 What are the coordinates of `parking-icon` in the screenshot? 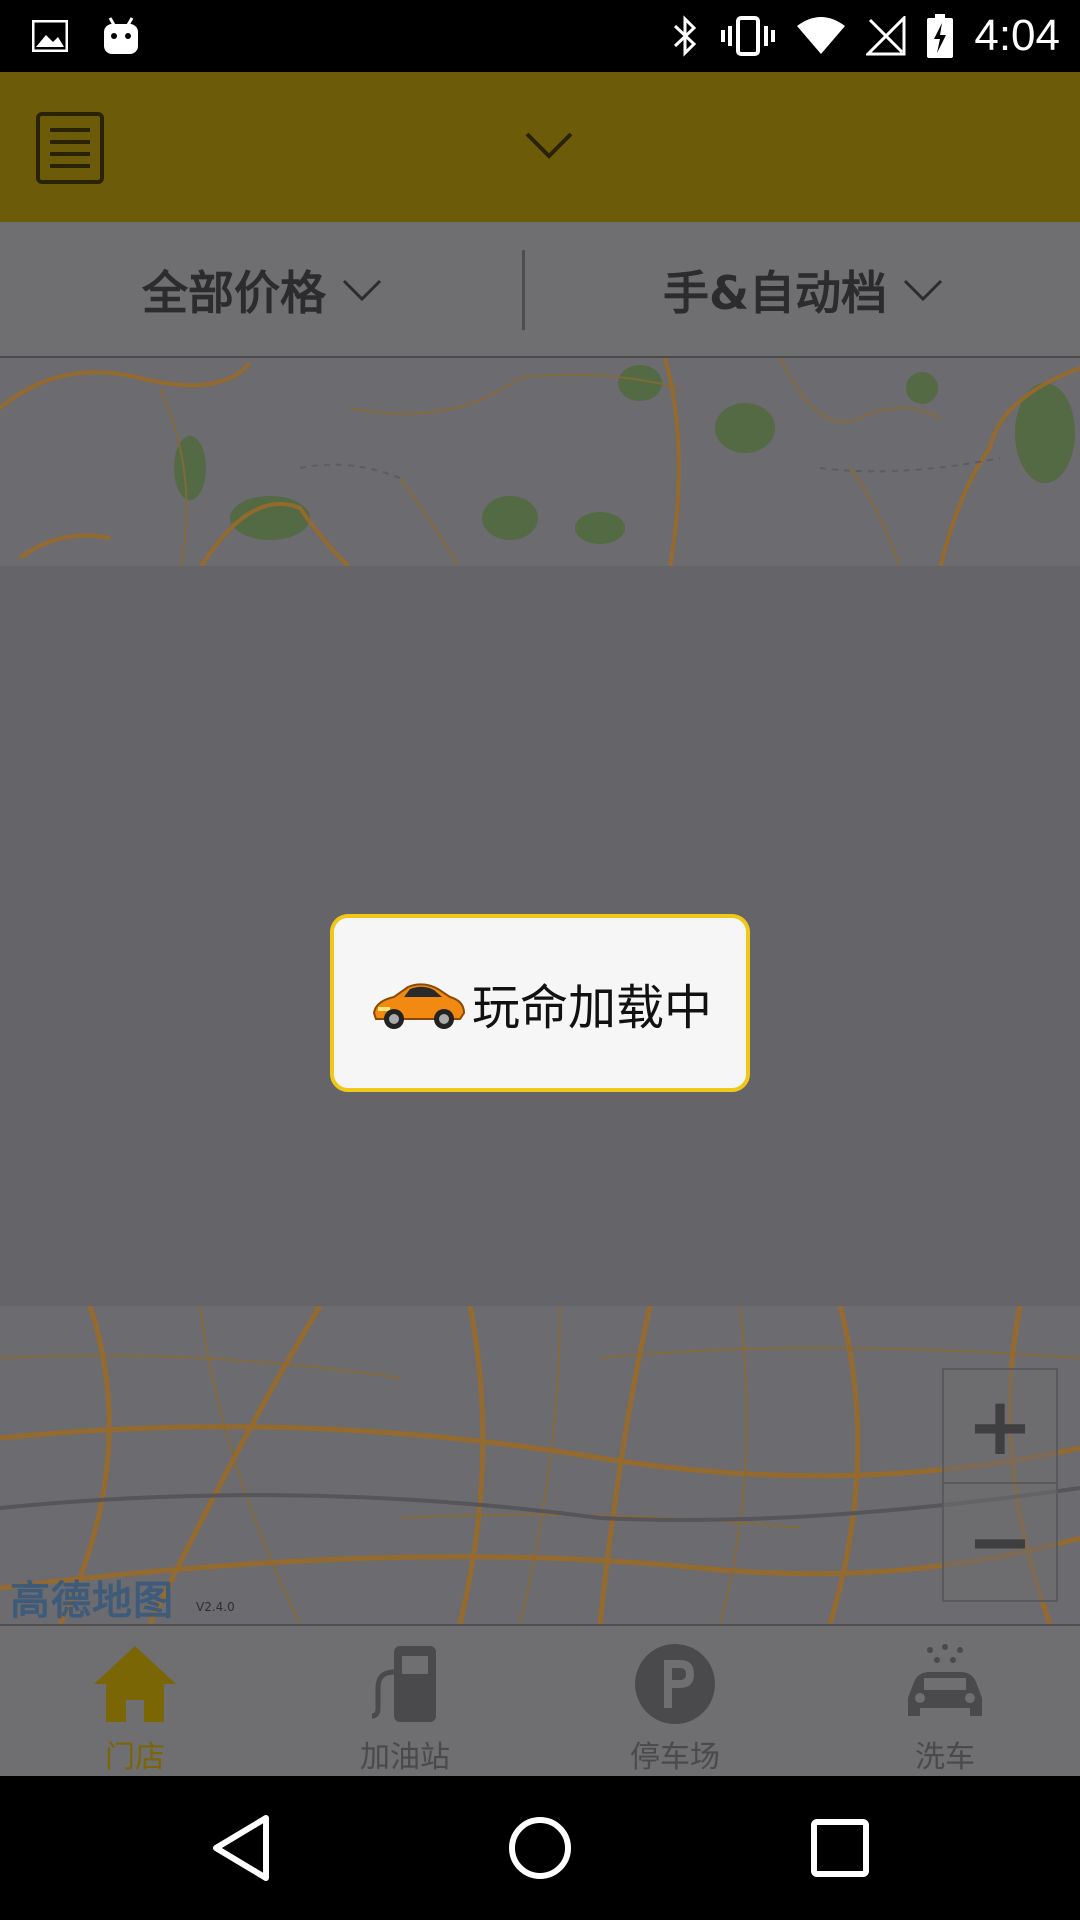 It's located at (675, 1684).